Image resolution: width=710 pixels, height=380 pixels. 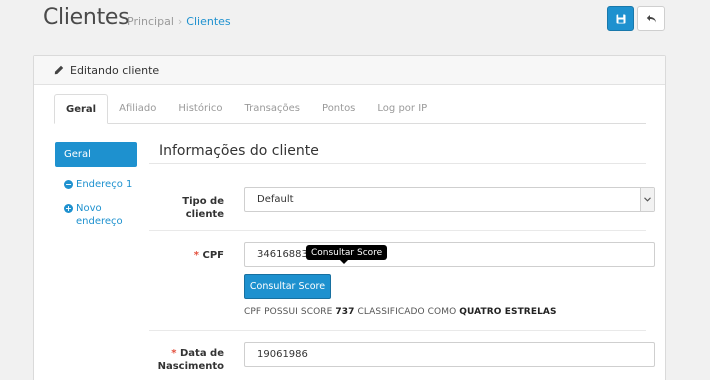 I want to click on floppy-disk-icon, so click(x=621, y=19).